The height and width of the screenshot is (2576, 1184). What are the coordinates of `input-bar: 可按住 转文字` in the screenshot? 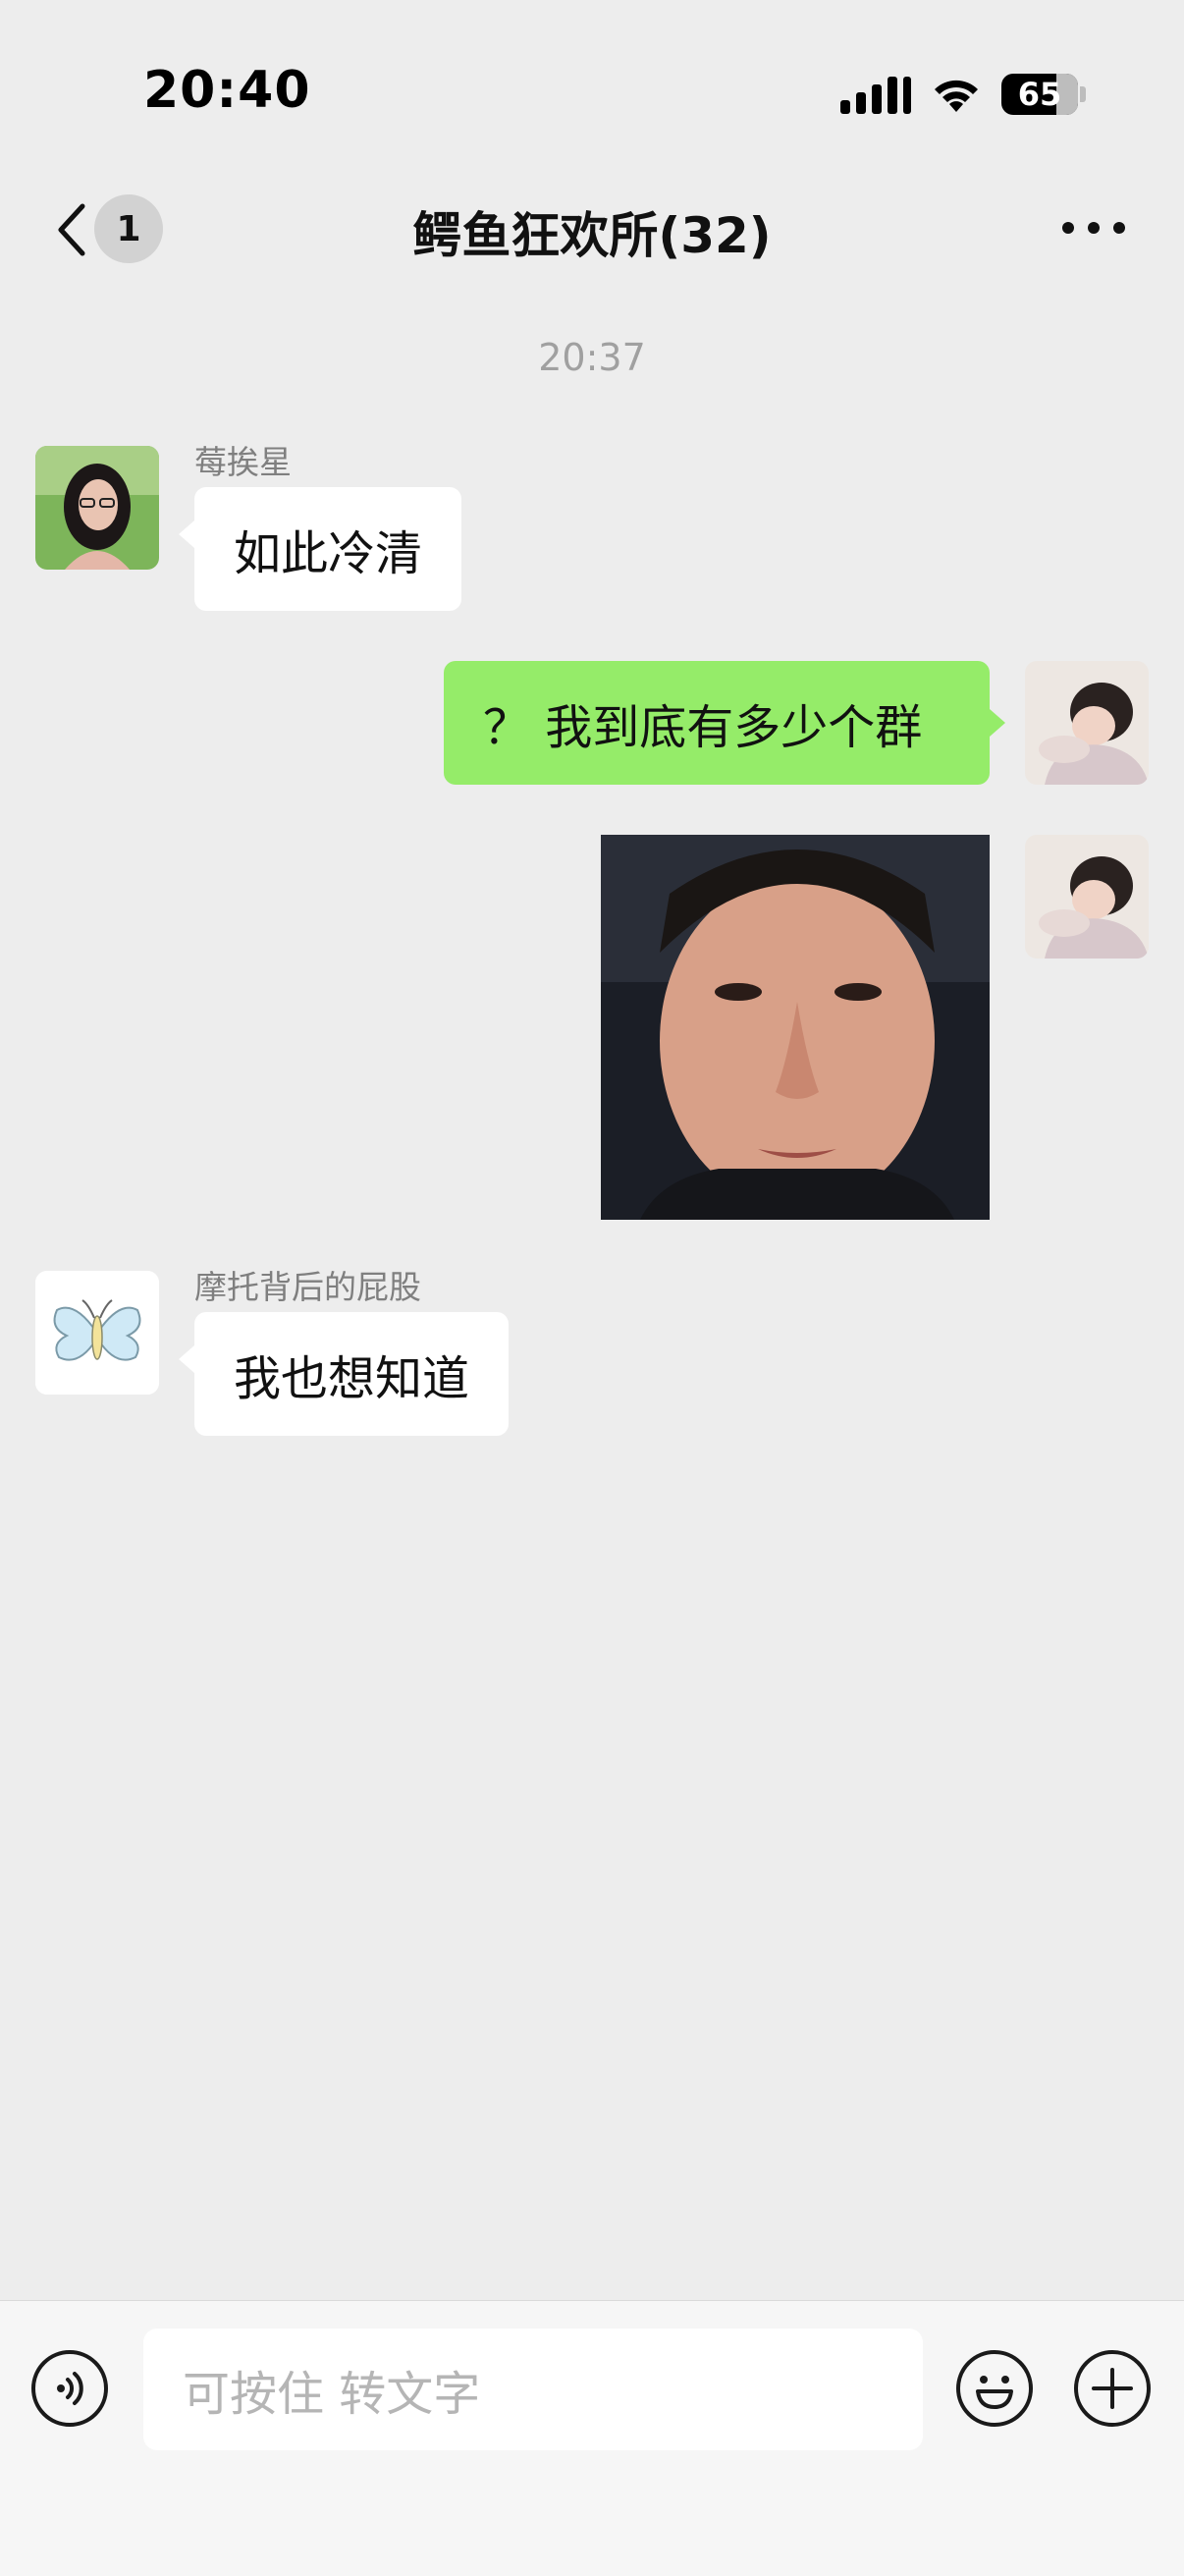 It's located at (592, 2438).